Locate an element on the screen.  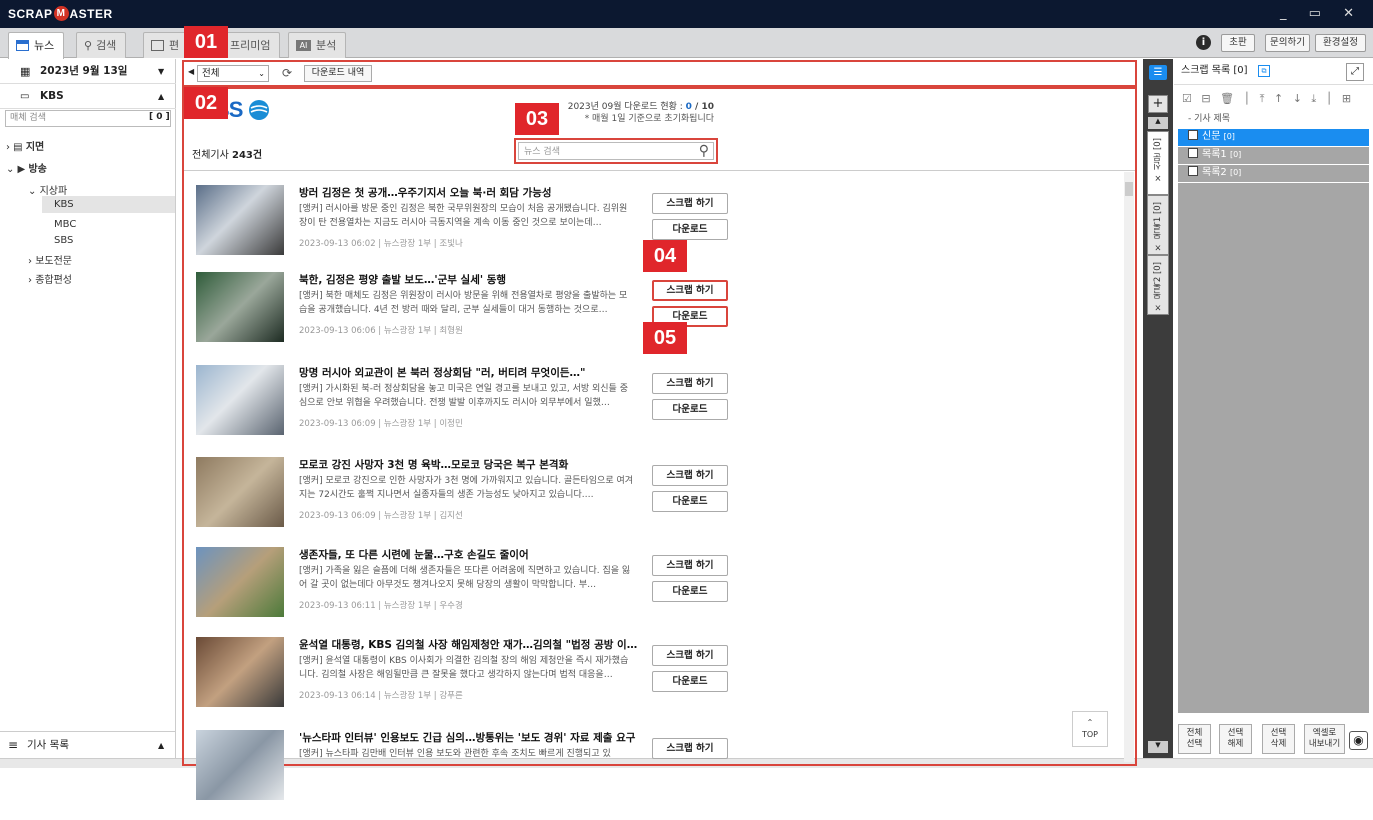
source-selector: ▭ KBS ▲ is located at coordinates (88, 96).